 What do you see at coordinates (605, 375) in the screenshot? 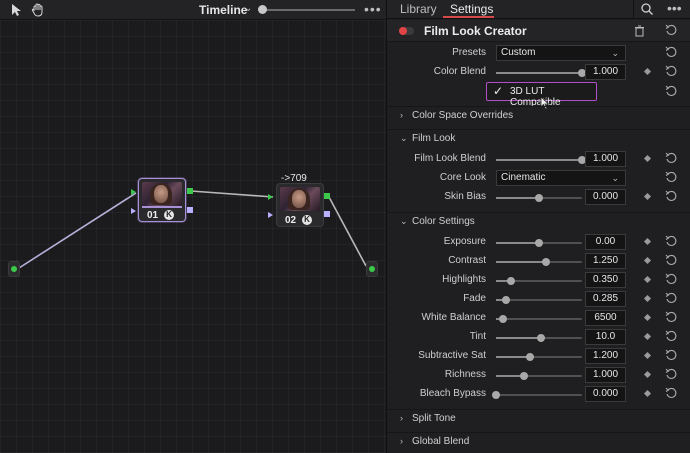
I see `richness-value: 1.000` at bounding box center [605, 375].